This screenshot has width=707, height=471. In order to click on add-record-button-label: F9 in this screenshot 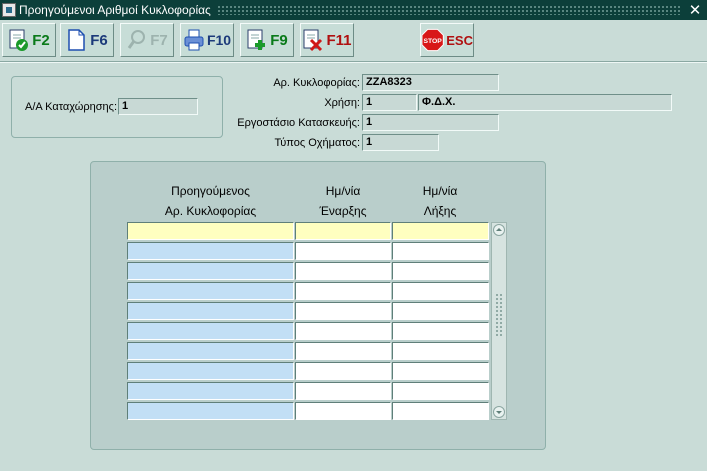, I will do `click(279, 40)`.